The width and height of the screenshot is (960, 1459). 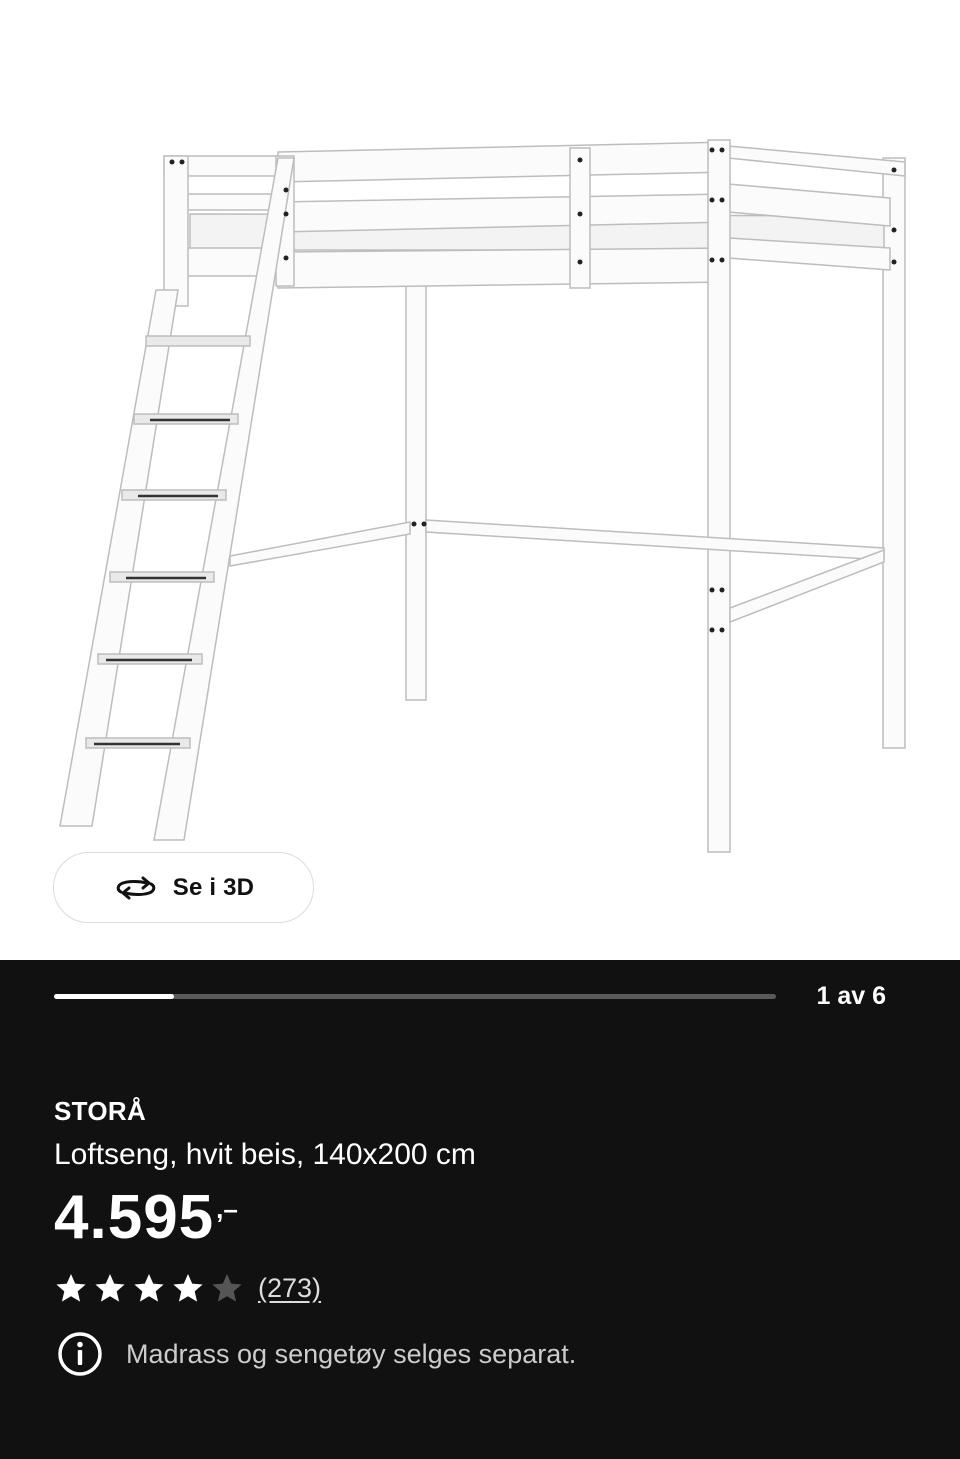 I want to click on view-in-3d-label: Se i 3D, so click(x=213, y=887).